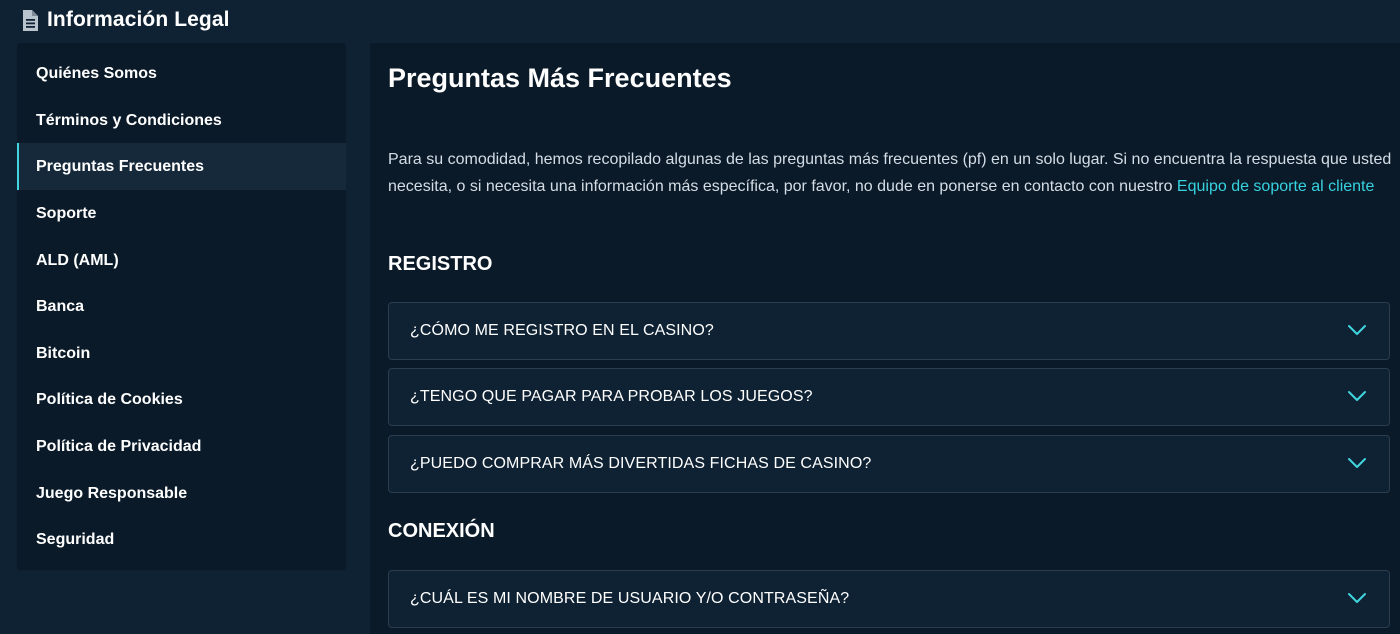 Image resolution: width=1400 pixels, height=634 pixels. What do you see at coordinates (181, 260) in the screenshot?
I see `sidebar-item-ald-aml: ALD (AML)` at bounding box center [181, 260].